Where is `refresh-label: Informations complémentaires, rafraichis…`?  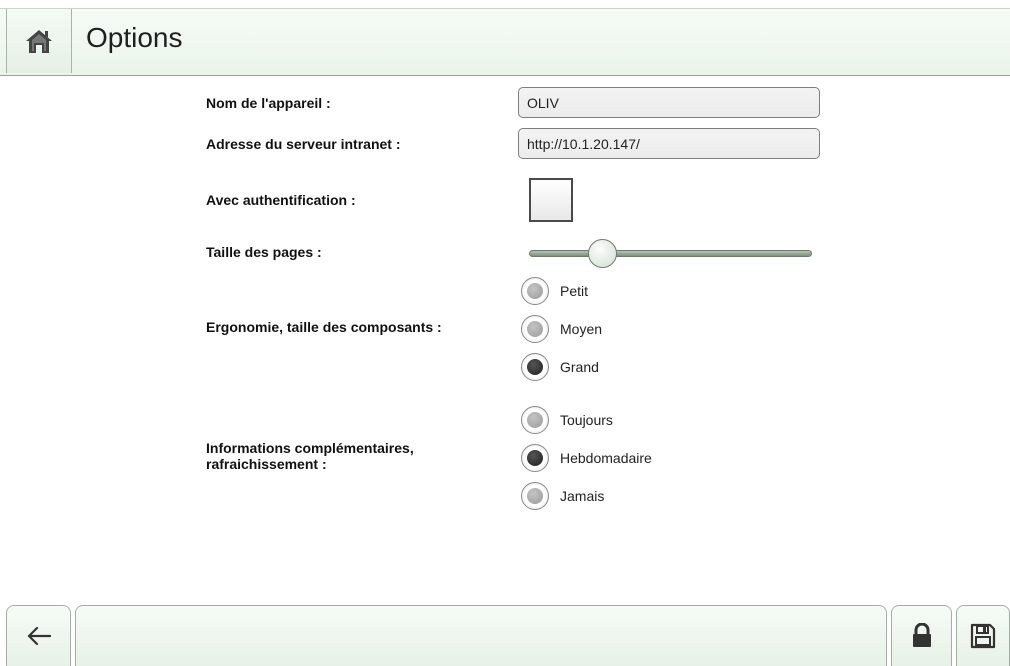 refresh-label: Informations complémentaires, rafraichis… is located at coordinates (310, 456).